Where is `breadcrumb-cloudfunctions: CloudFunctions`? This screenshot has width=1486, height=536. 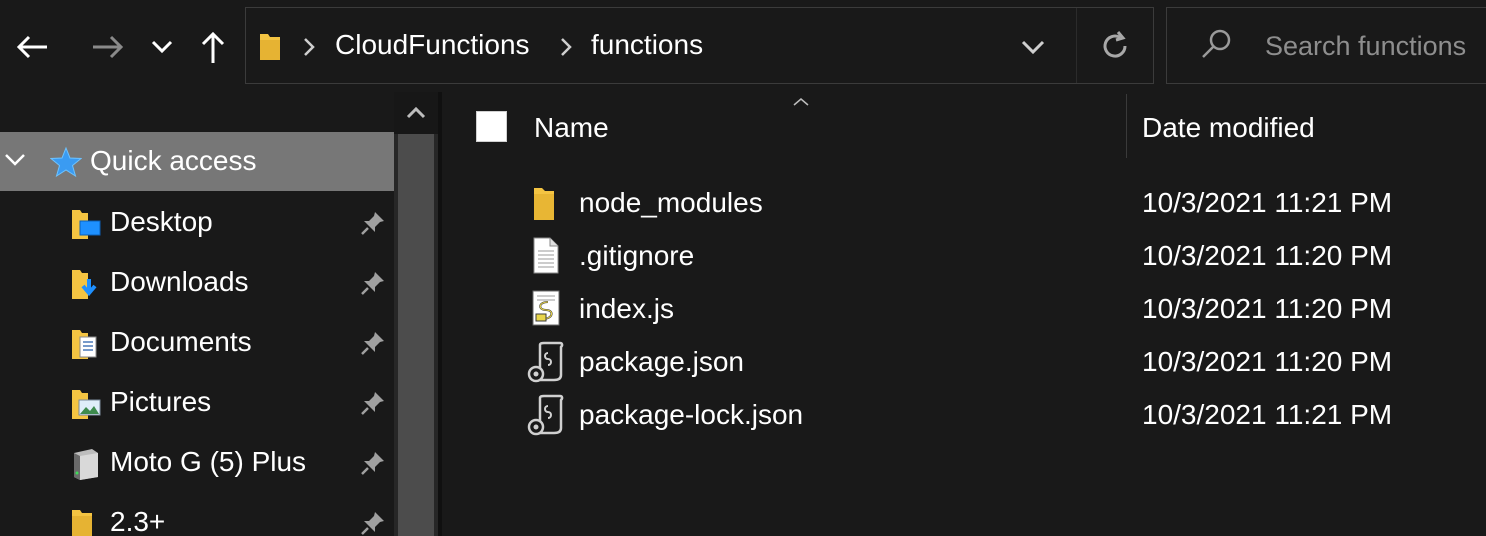 breadcrumb-cloudfunctions: CloudFunctions is located at coordinates (432, 45).